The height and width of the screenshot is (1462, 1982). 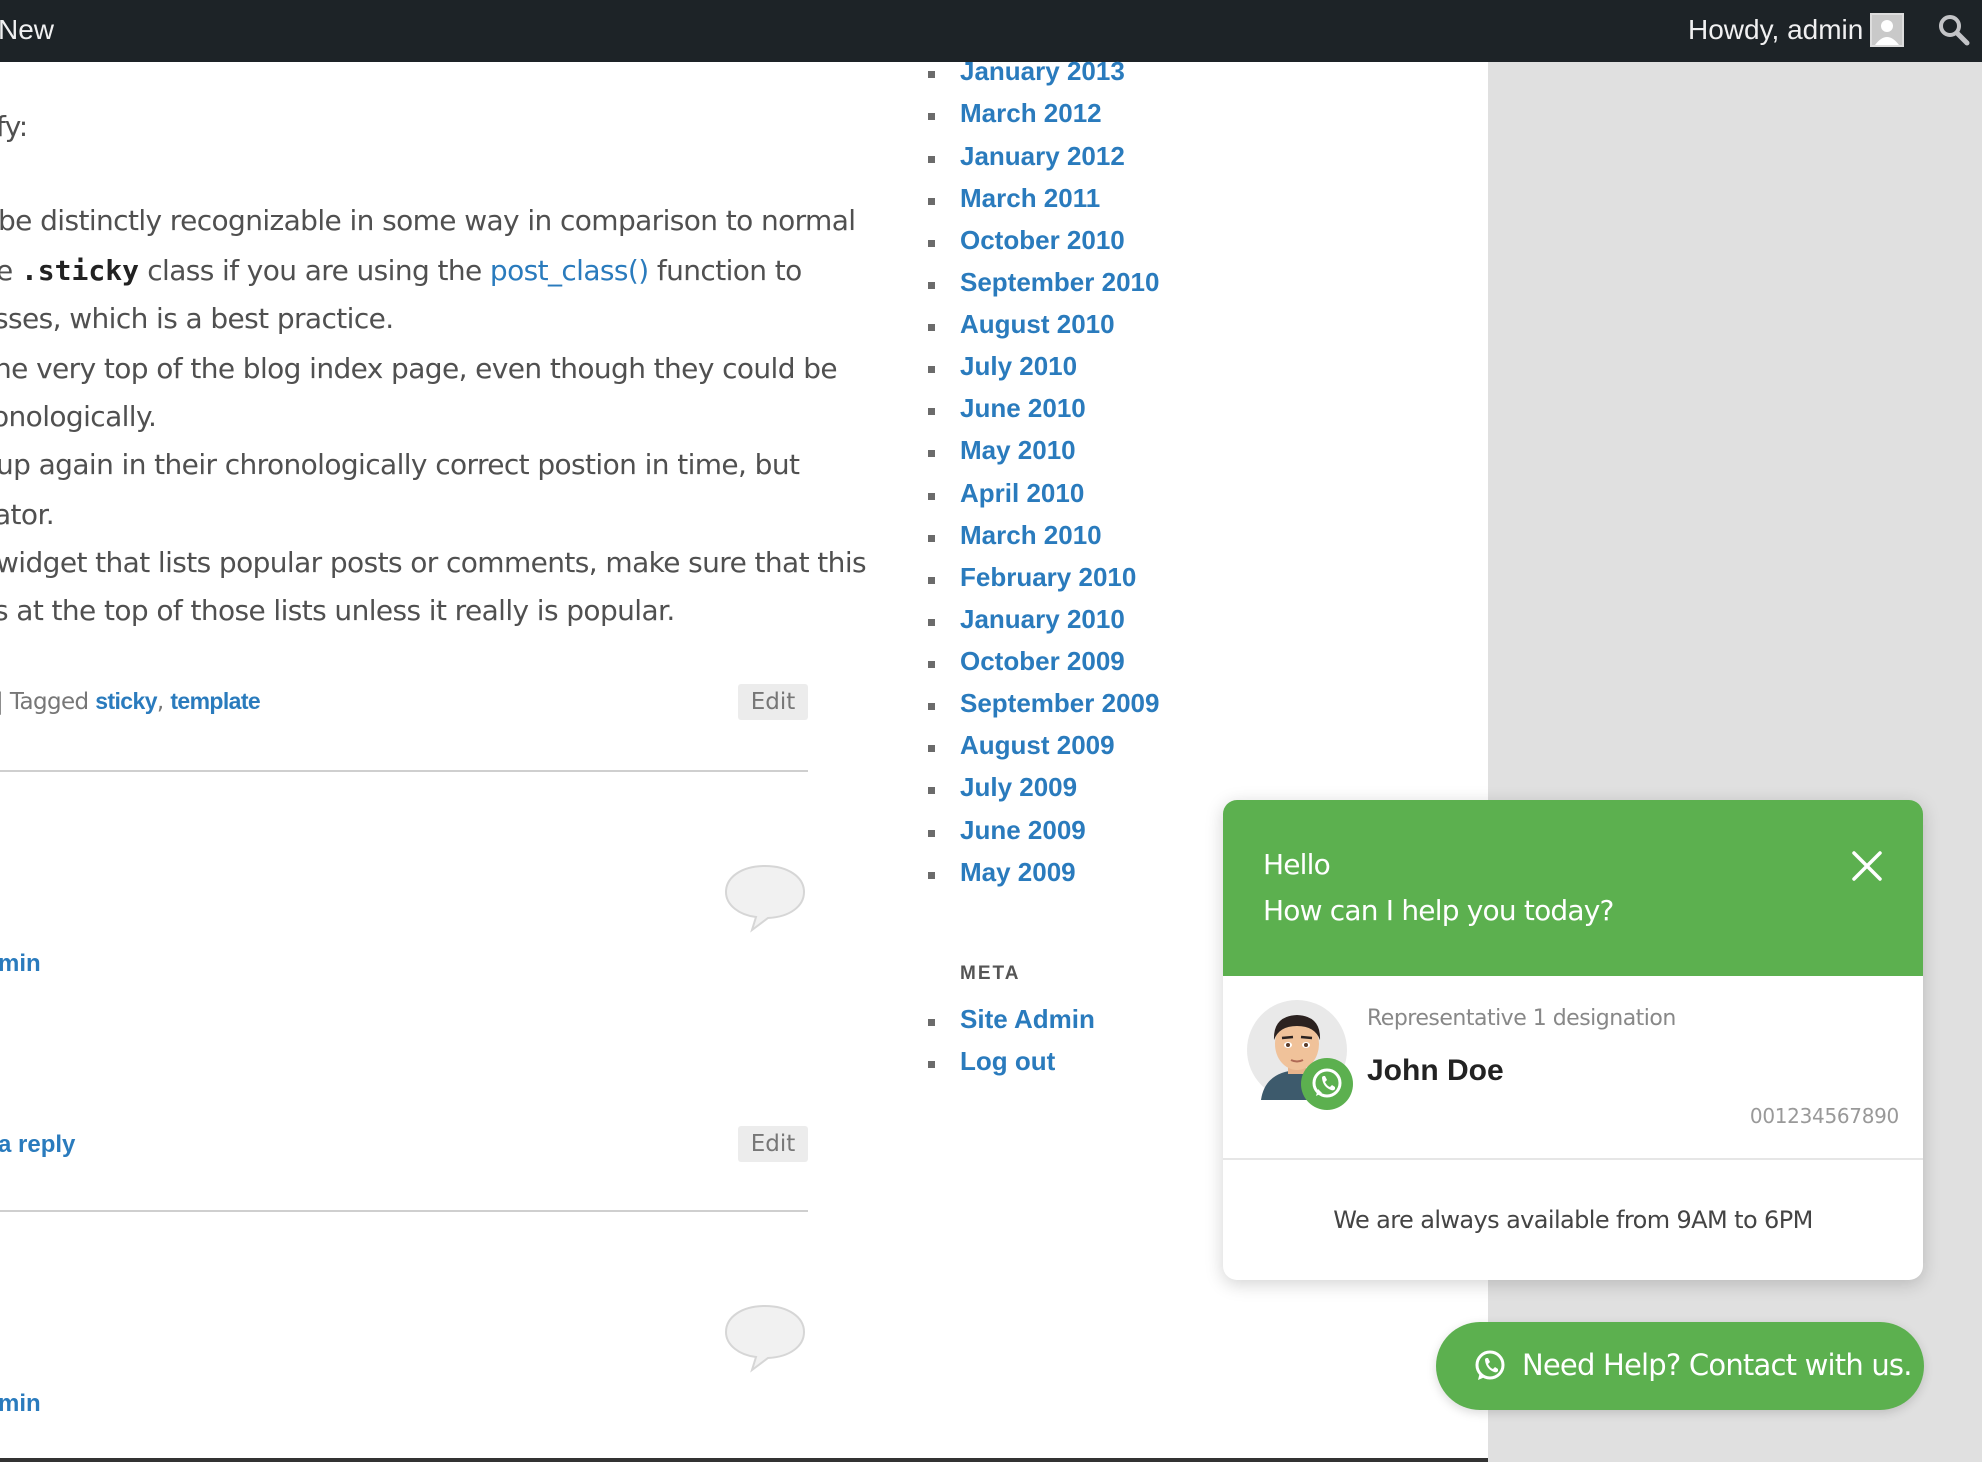 What do you see at coordinates (1867, 866) in the screenshot?
I see `close-icon` at bounding box center [1867, 866].